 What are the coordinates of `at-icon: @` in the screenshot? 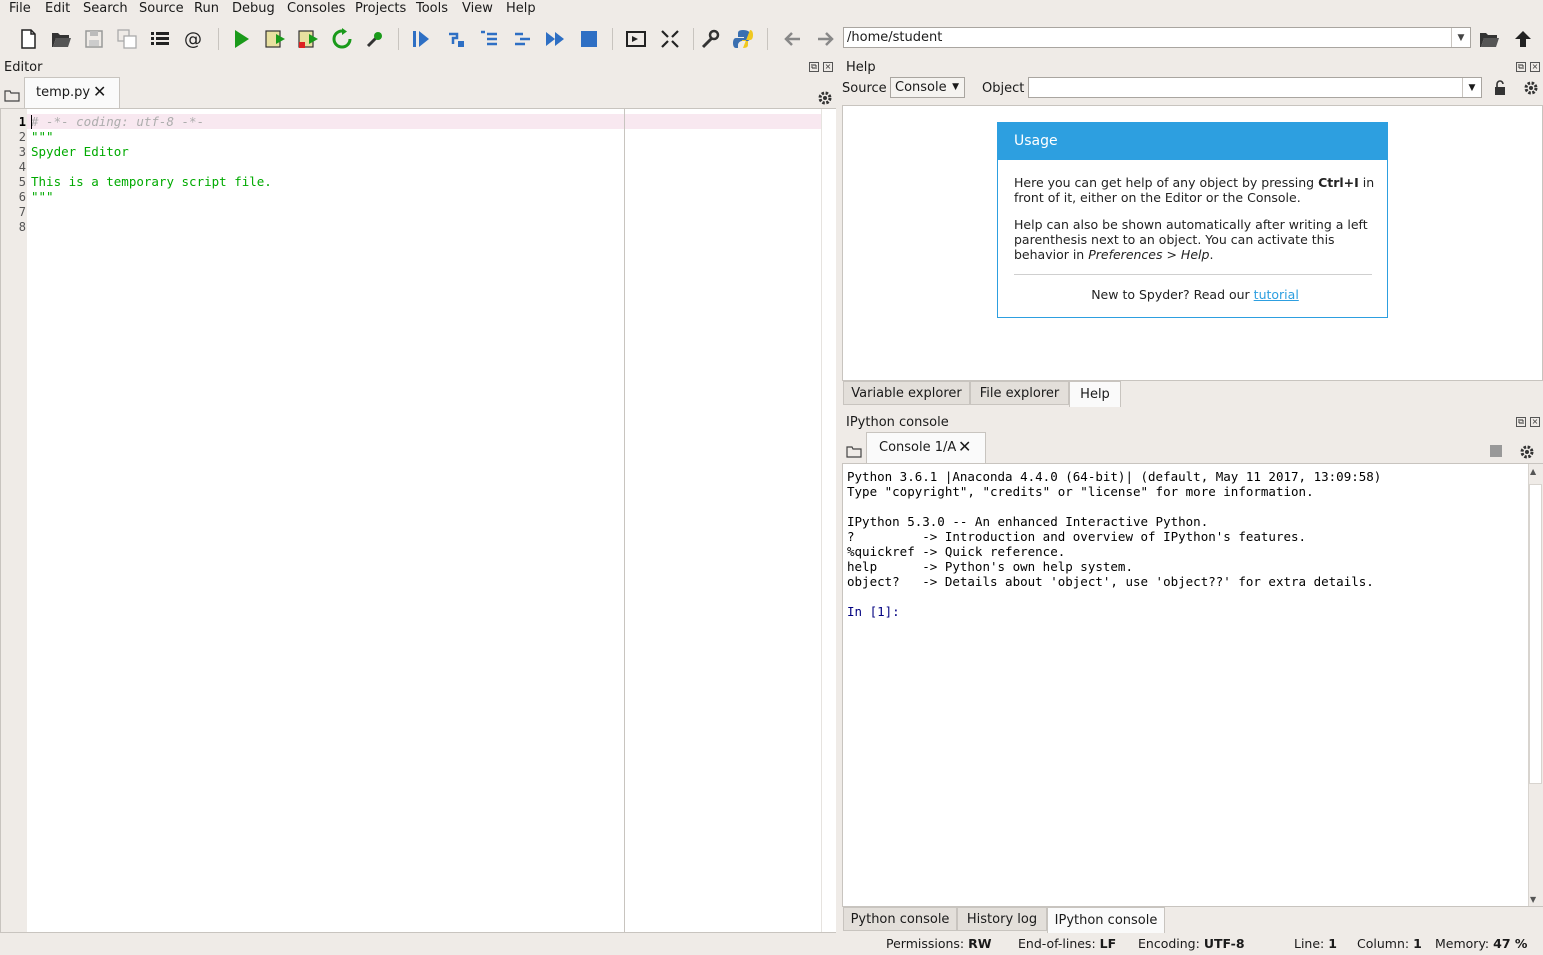 It's located at (193, 39).